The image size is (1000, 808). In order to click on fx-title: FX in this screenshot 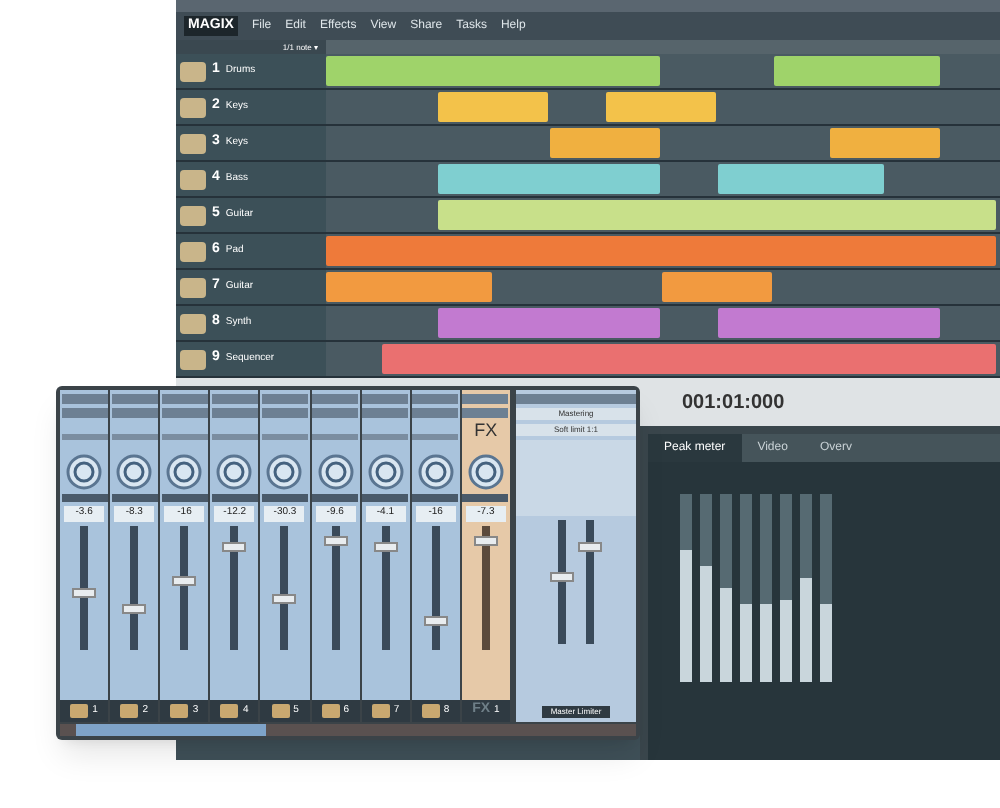, I will do `click(486, 433)`.